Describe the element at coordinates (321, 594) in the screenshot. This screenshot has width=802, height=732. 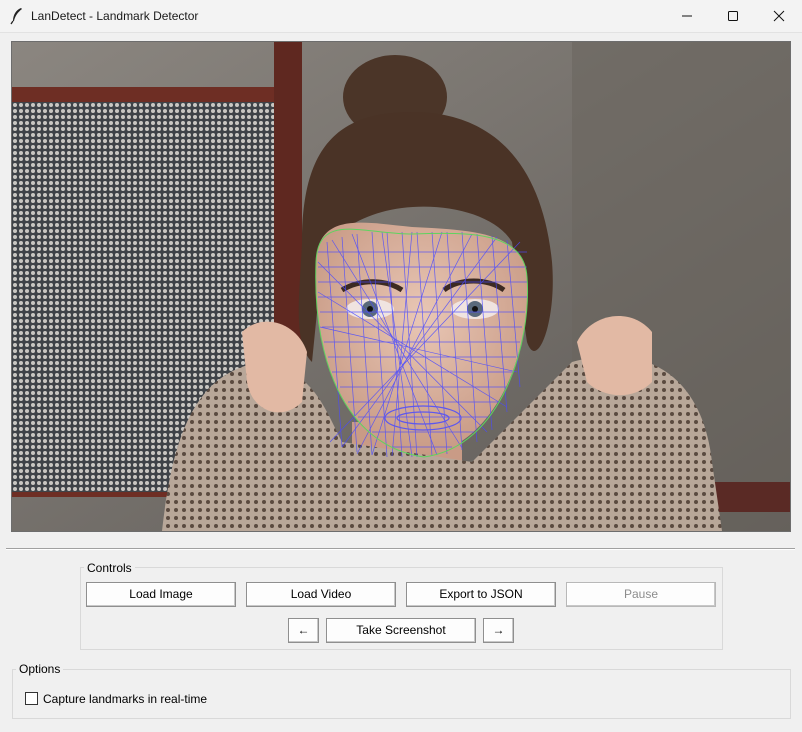
I see `load-video-button: Load Video` at that location.